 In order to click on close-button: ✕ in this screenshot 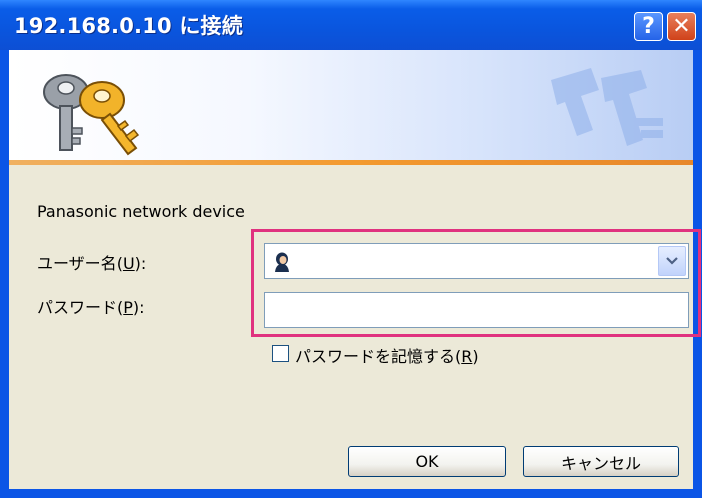, I will do `click(681, 26)`.